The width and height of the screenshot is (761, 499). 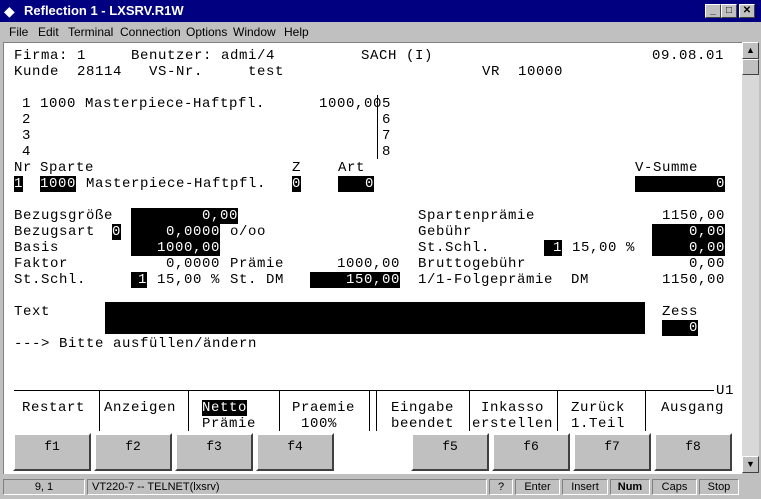 I want to click on f1-button: f1, so click(x=52, y=452).